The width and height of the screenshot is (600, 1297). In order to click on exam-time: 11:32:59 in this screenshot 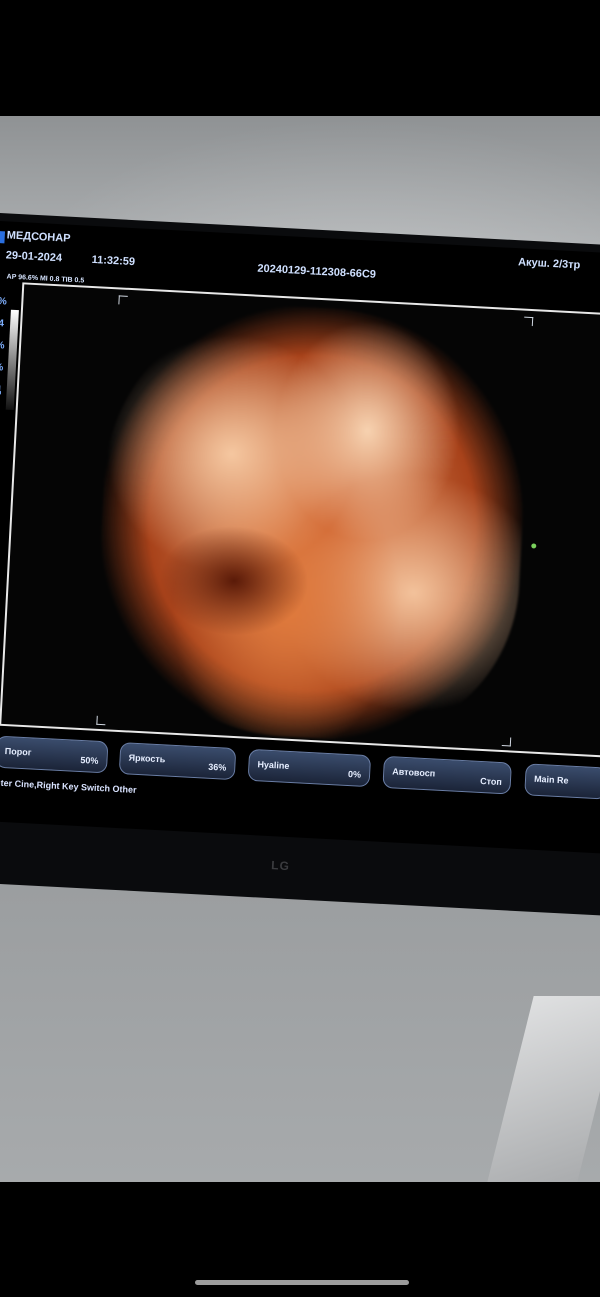, I will do `click(113, 261)`.